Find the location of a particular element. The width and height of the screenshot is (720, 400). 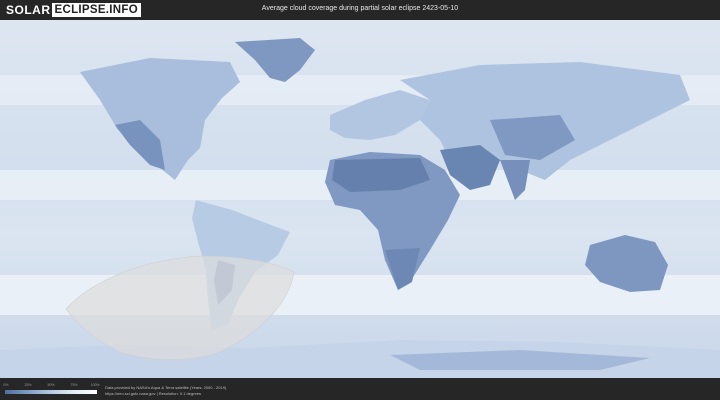

legend-tick-0: 0% is located at coordinates (6, 385).